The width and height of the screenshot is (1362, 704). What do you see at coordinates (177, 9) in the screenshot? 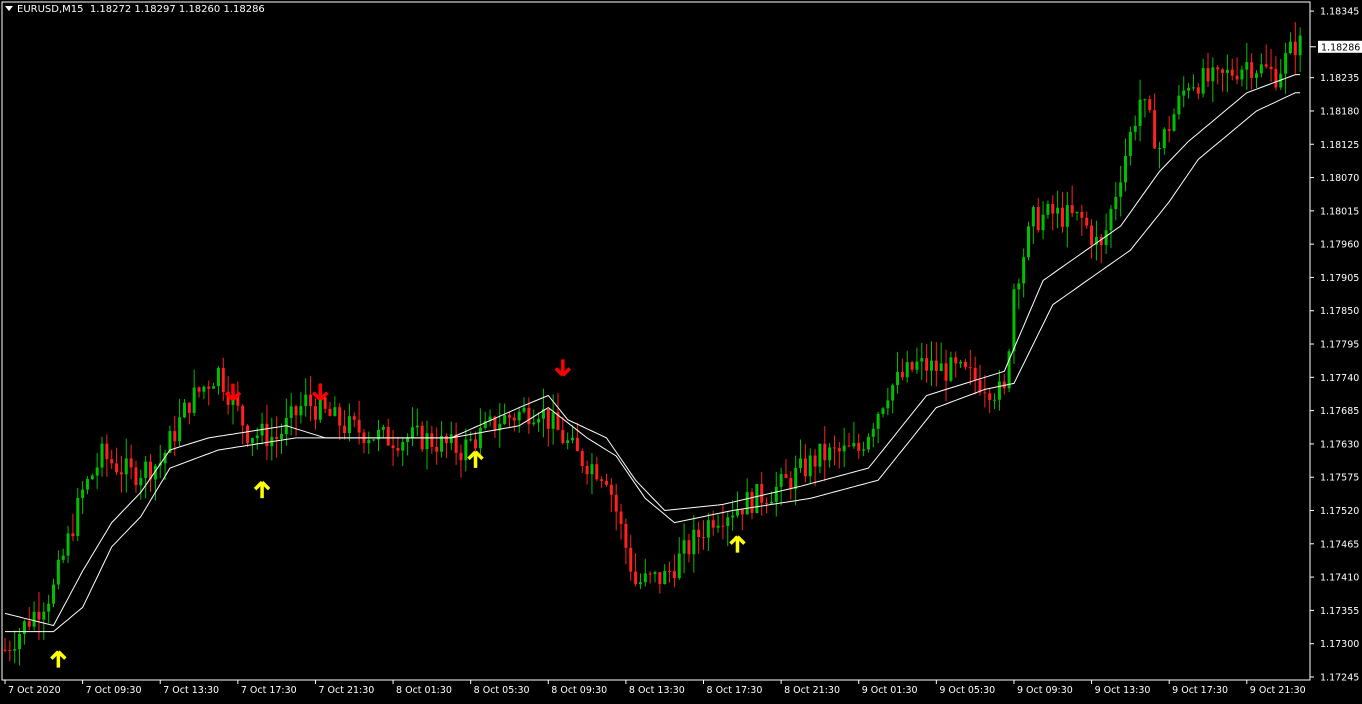
I see `ohlc-values: 1.18272 1.18297 1.18260 1.18286` at bounding box center [177, 9].